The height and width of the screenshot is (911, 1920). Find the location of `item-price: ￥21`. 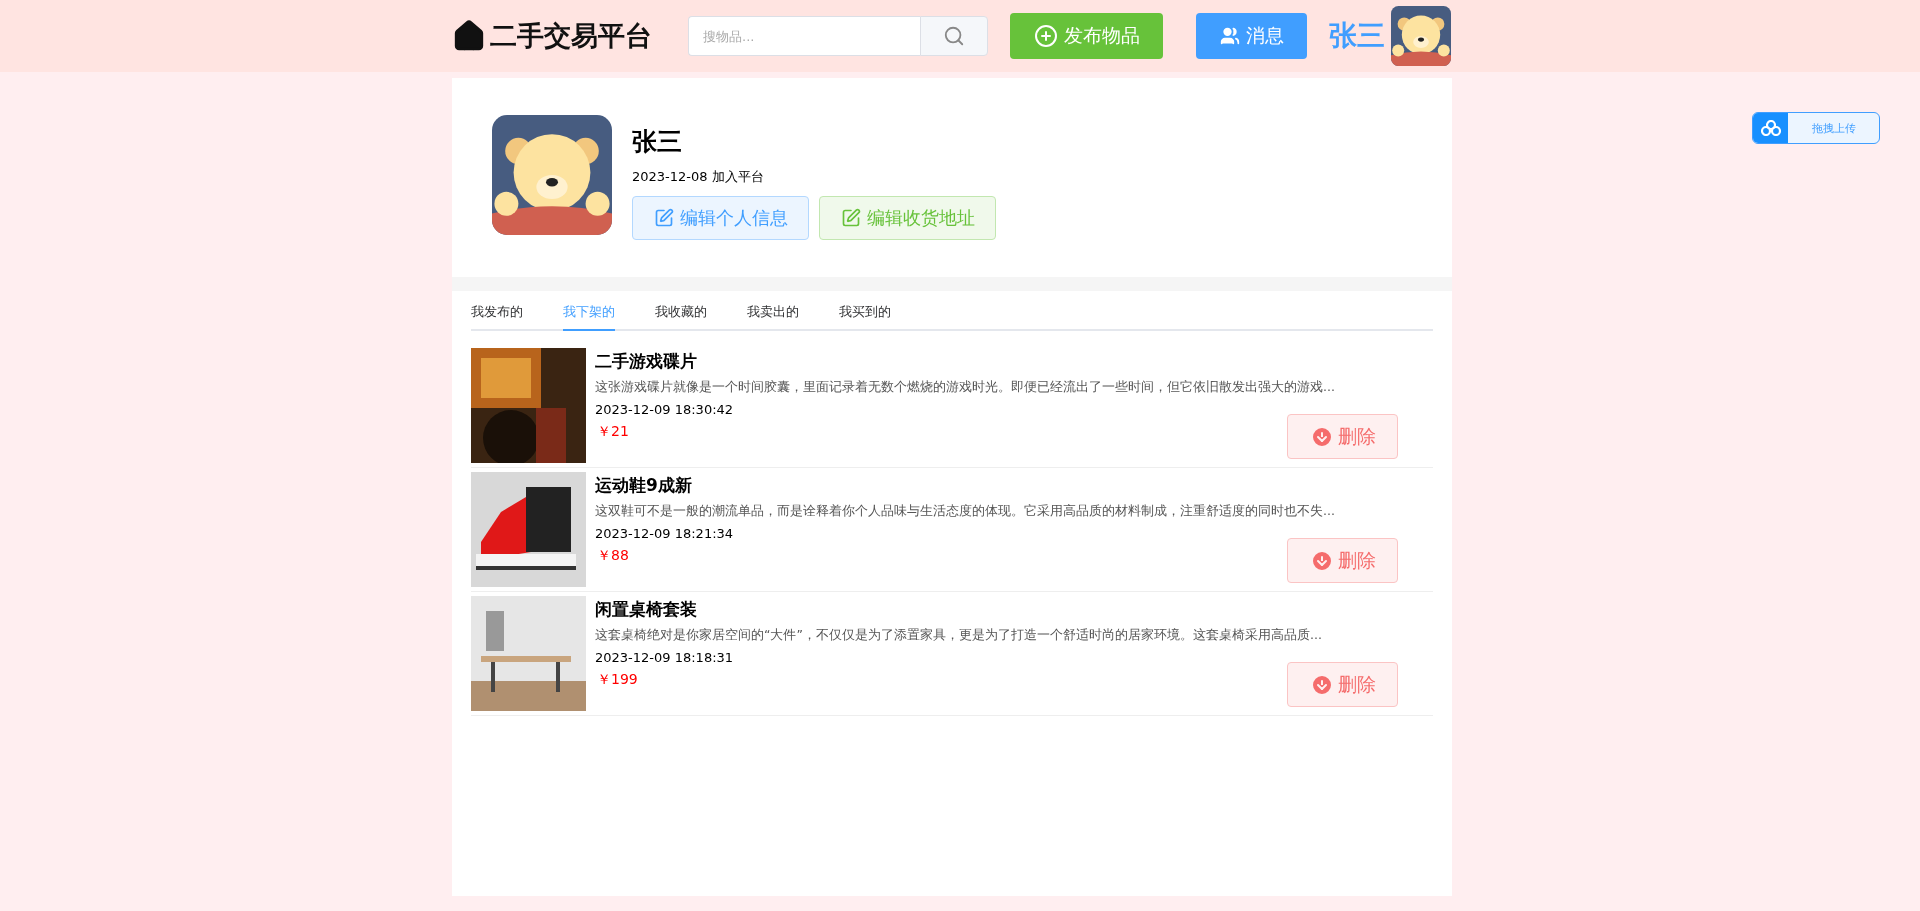

item-price: ￥21 is located at coordinates (613, 432).